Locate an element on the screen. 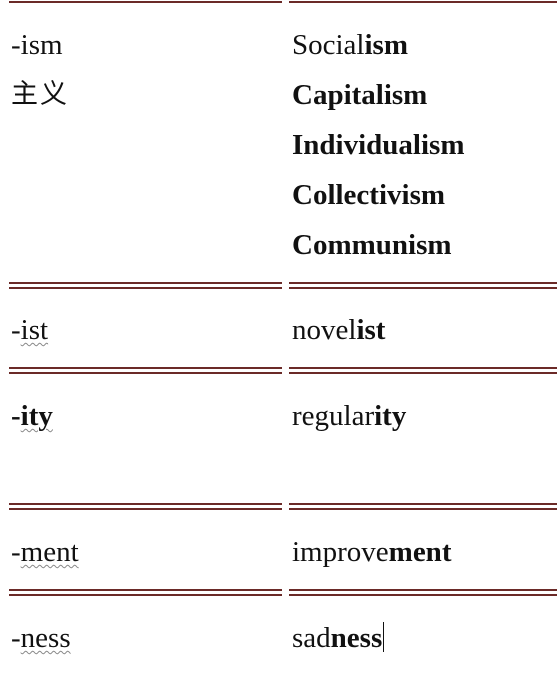  example-word: Individualism is located at coordinates (378, 145).